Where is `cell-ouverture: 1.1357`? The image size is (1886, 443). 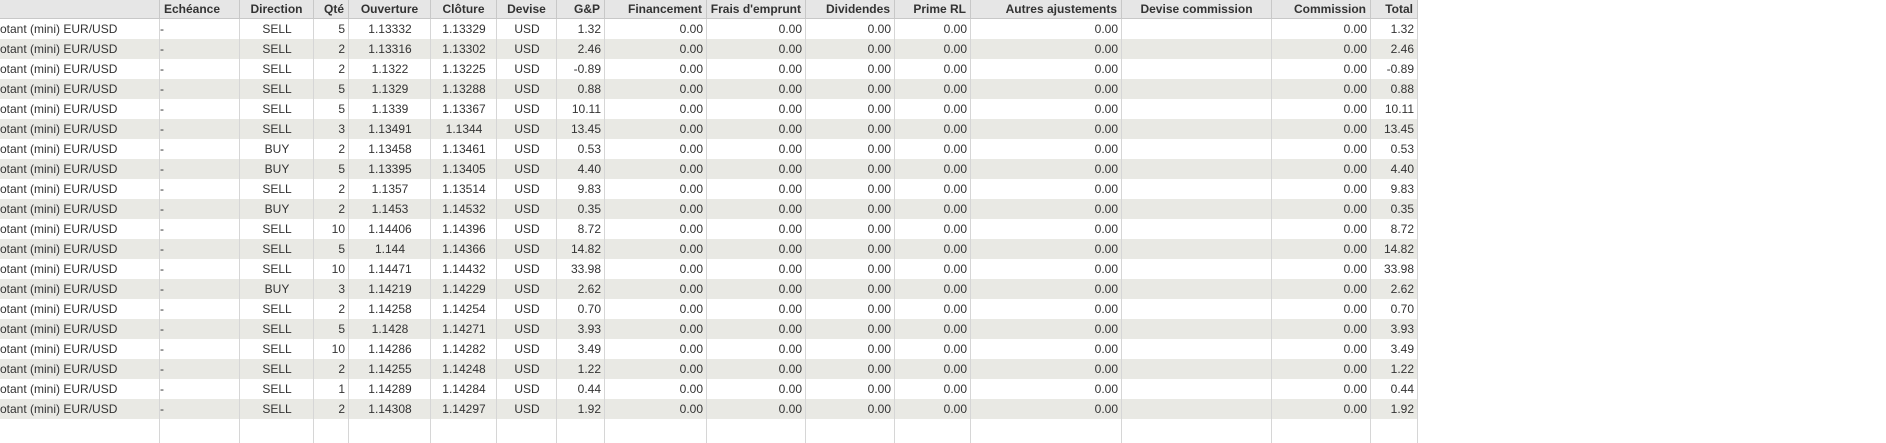
cell-ouverture: 1.1357 is located at coordinates (390, 189).